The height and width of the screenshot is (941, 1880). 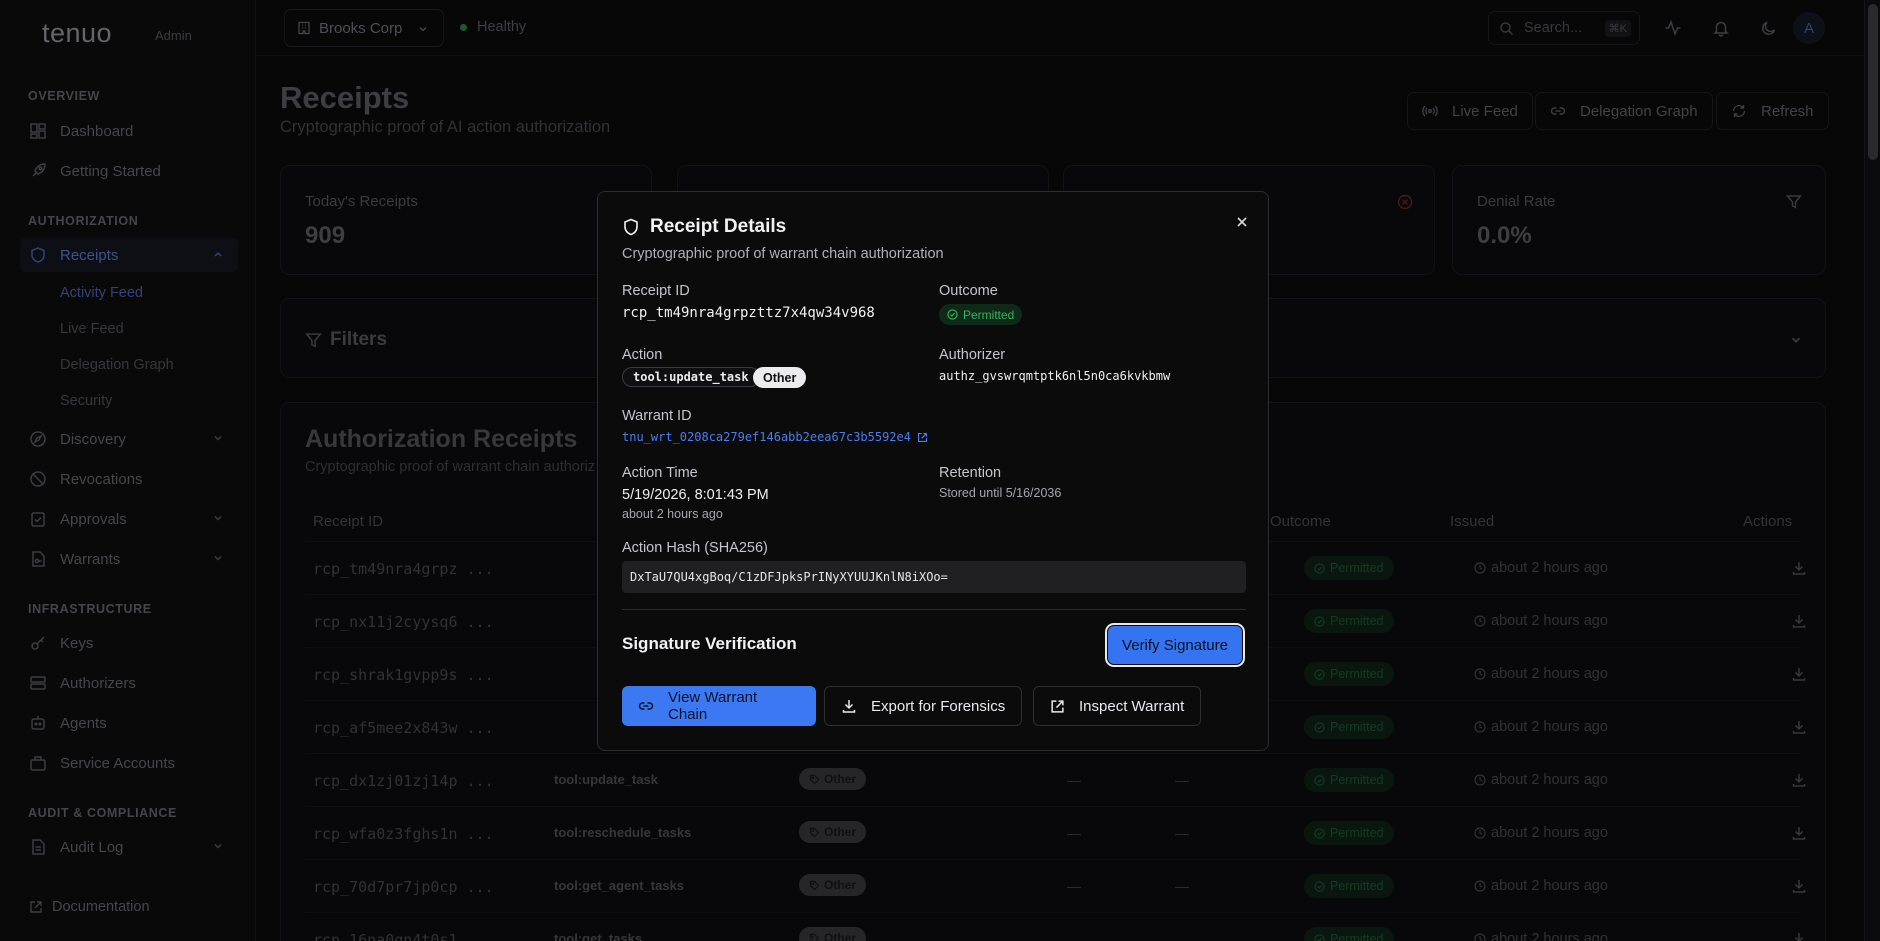 I want to click on authorizer-value: authz_gvswrqmtptk6nl5n0ca6kvkbmw, so click(x=1055, y=376).